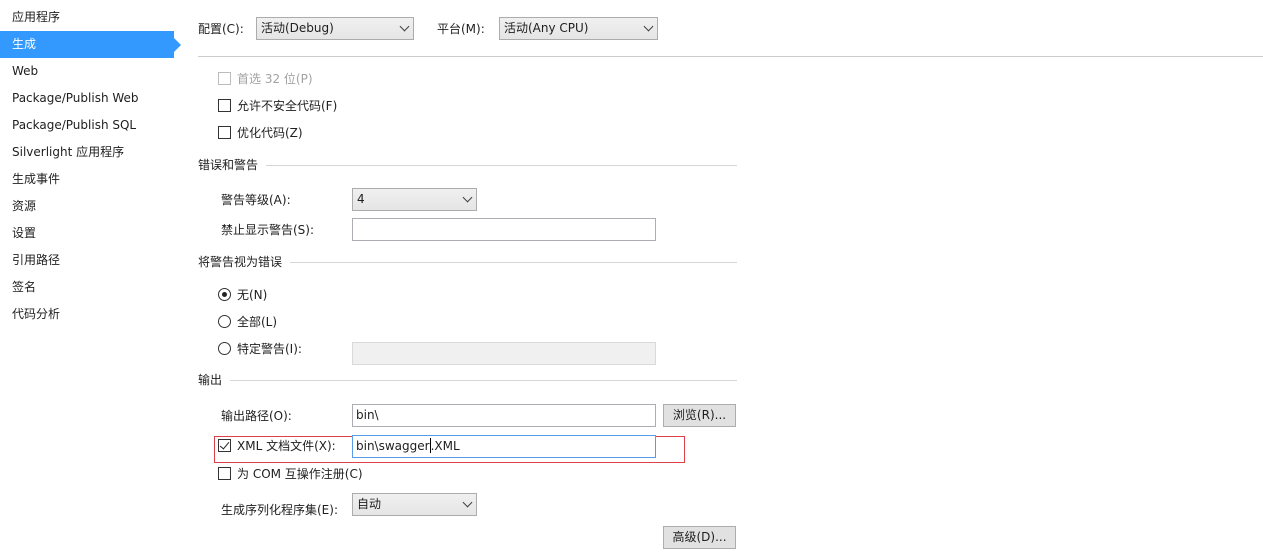  I want to click on sidebar-item-settings: 设置, so click(87, 233).